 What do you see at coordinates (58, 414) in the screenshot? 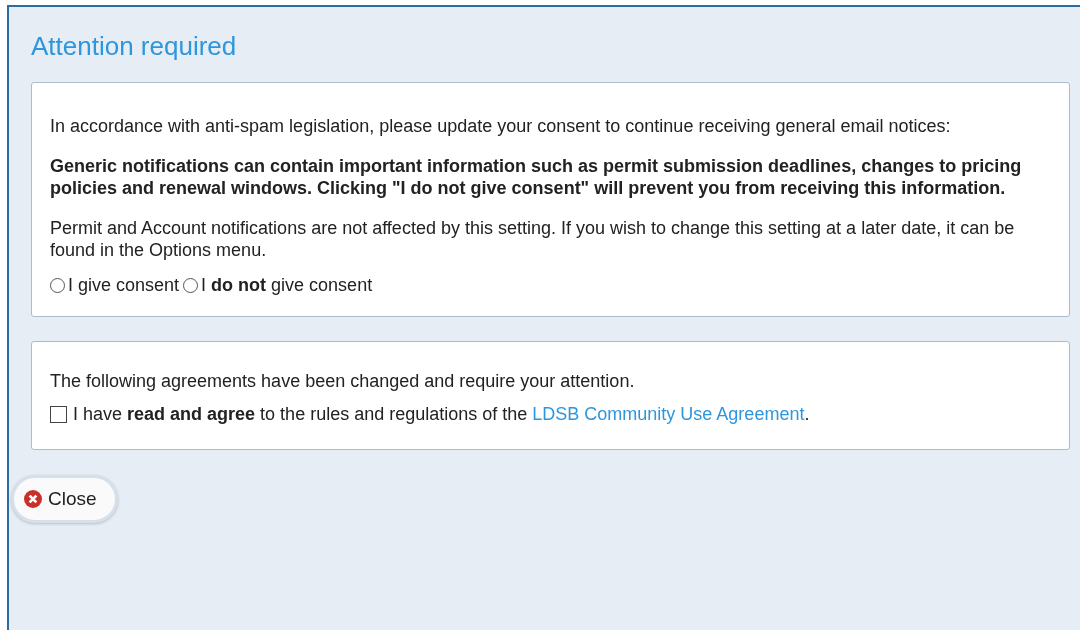
I see `checkbox` at bounding box center [58, 414].